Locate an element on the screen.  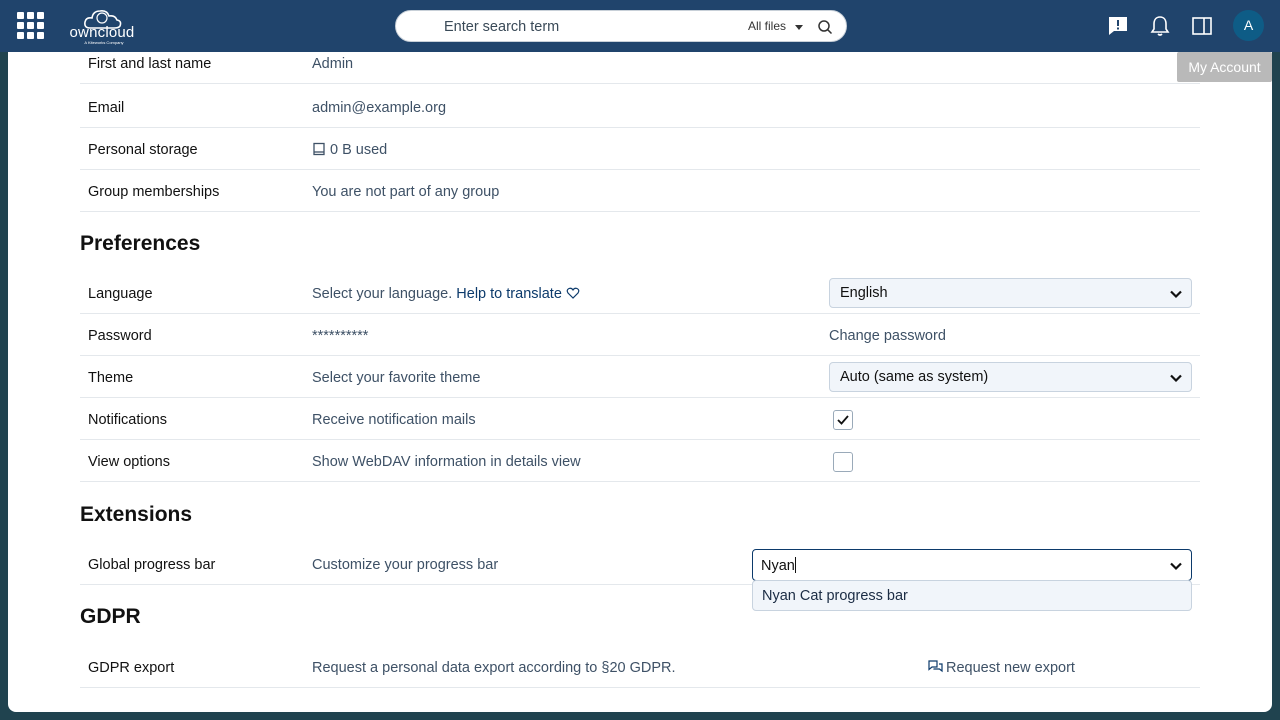
theme-desc: Select your favorite theme is located at coordinates (396, 378).